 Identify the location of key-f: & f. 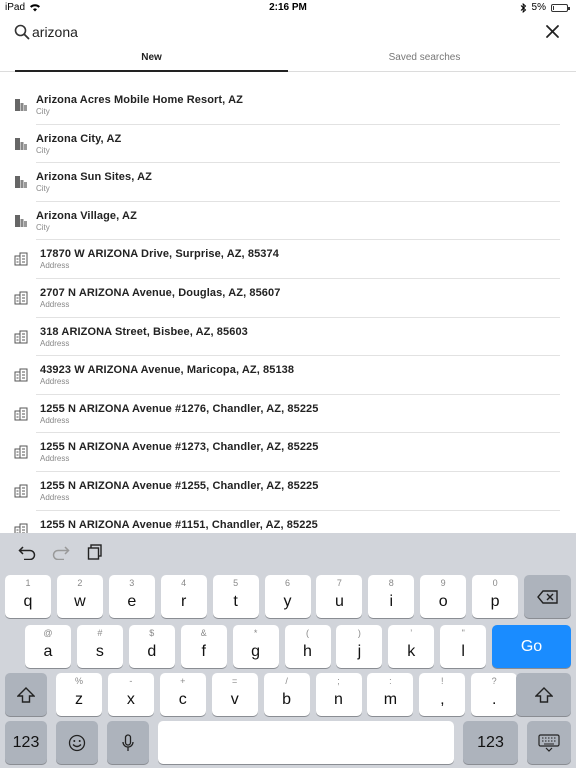
(203, 646).